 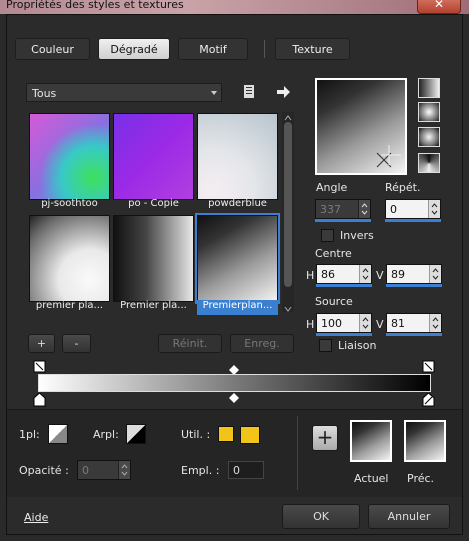 I want to click on opacity-value: 0, so click(x=85, y=470).